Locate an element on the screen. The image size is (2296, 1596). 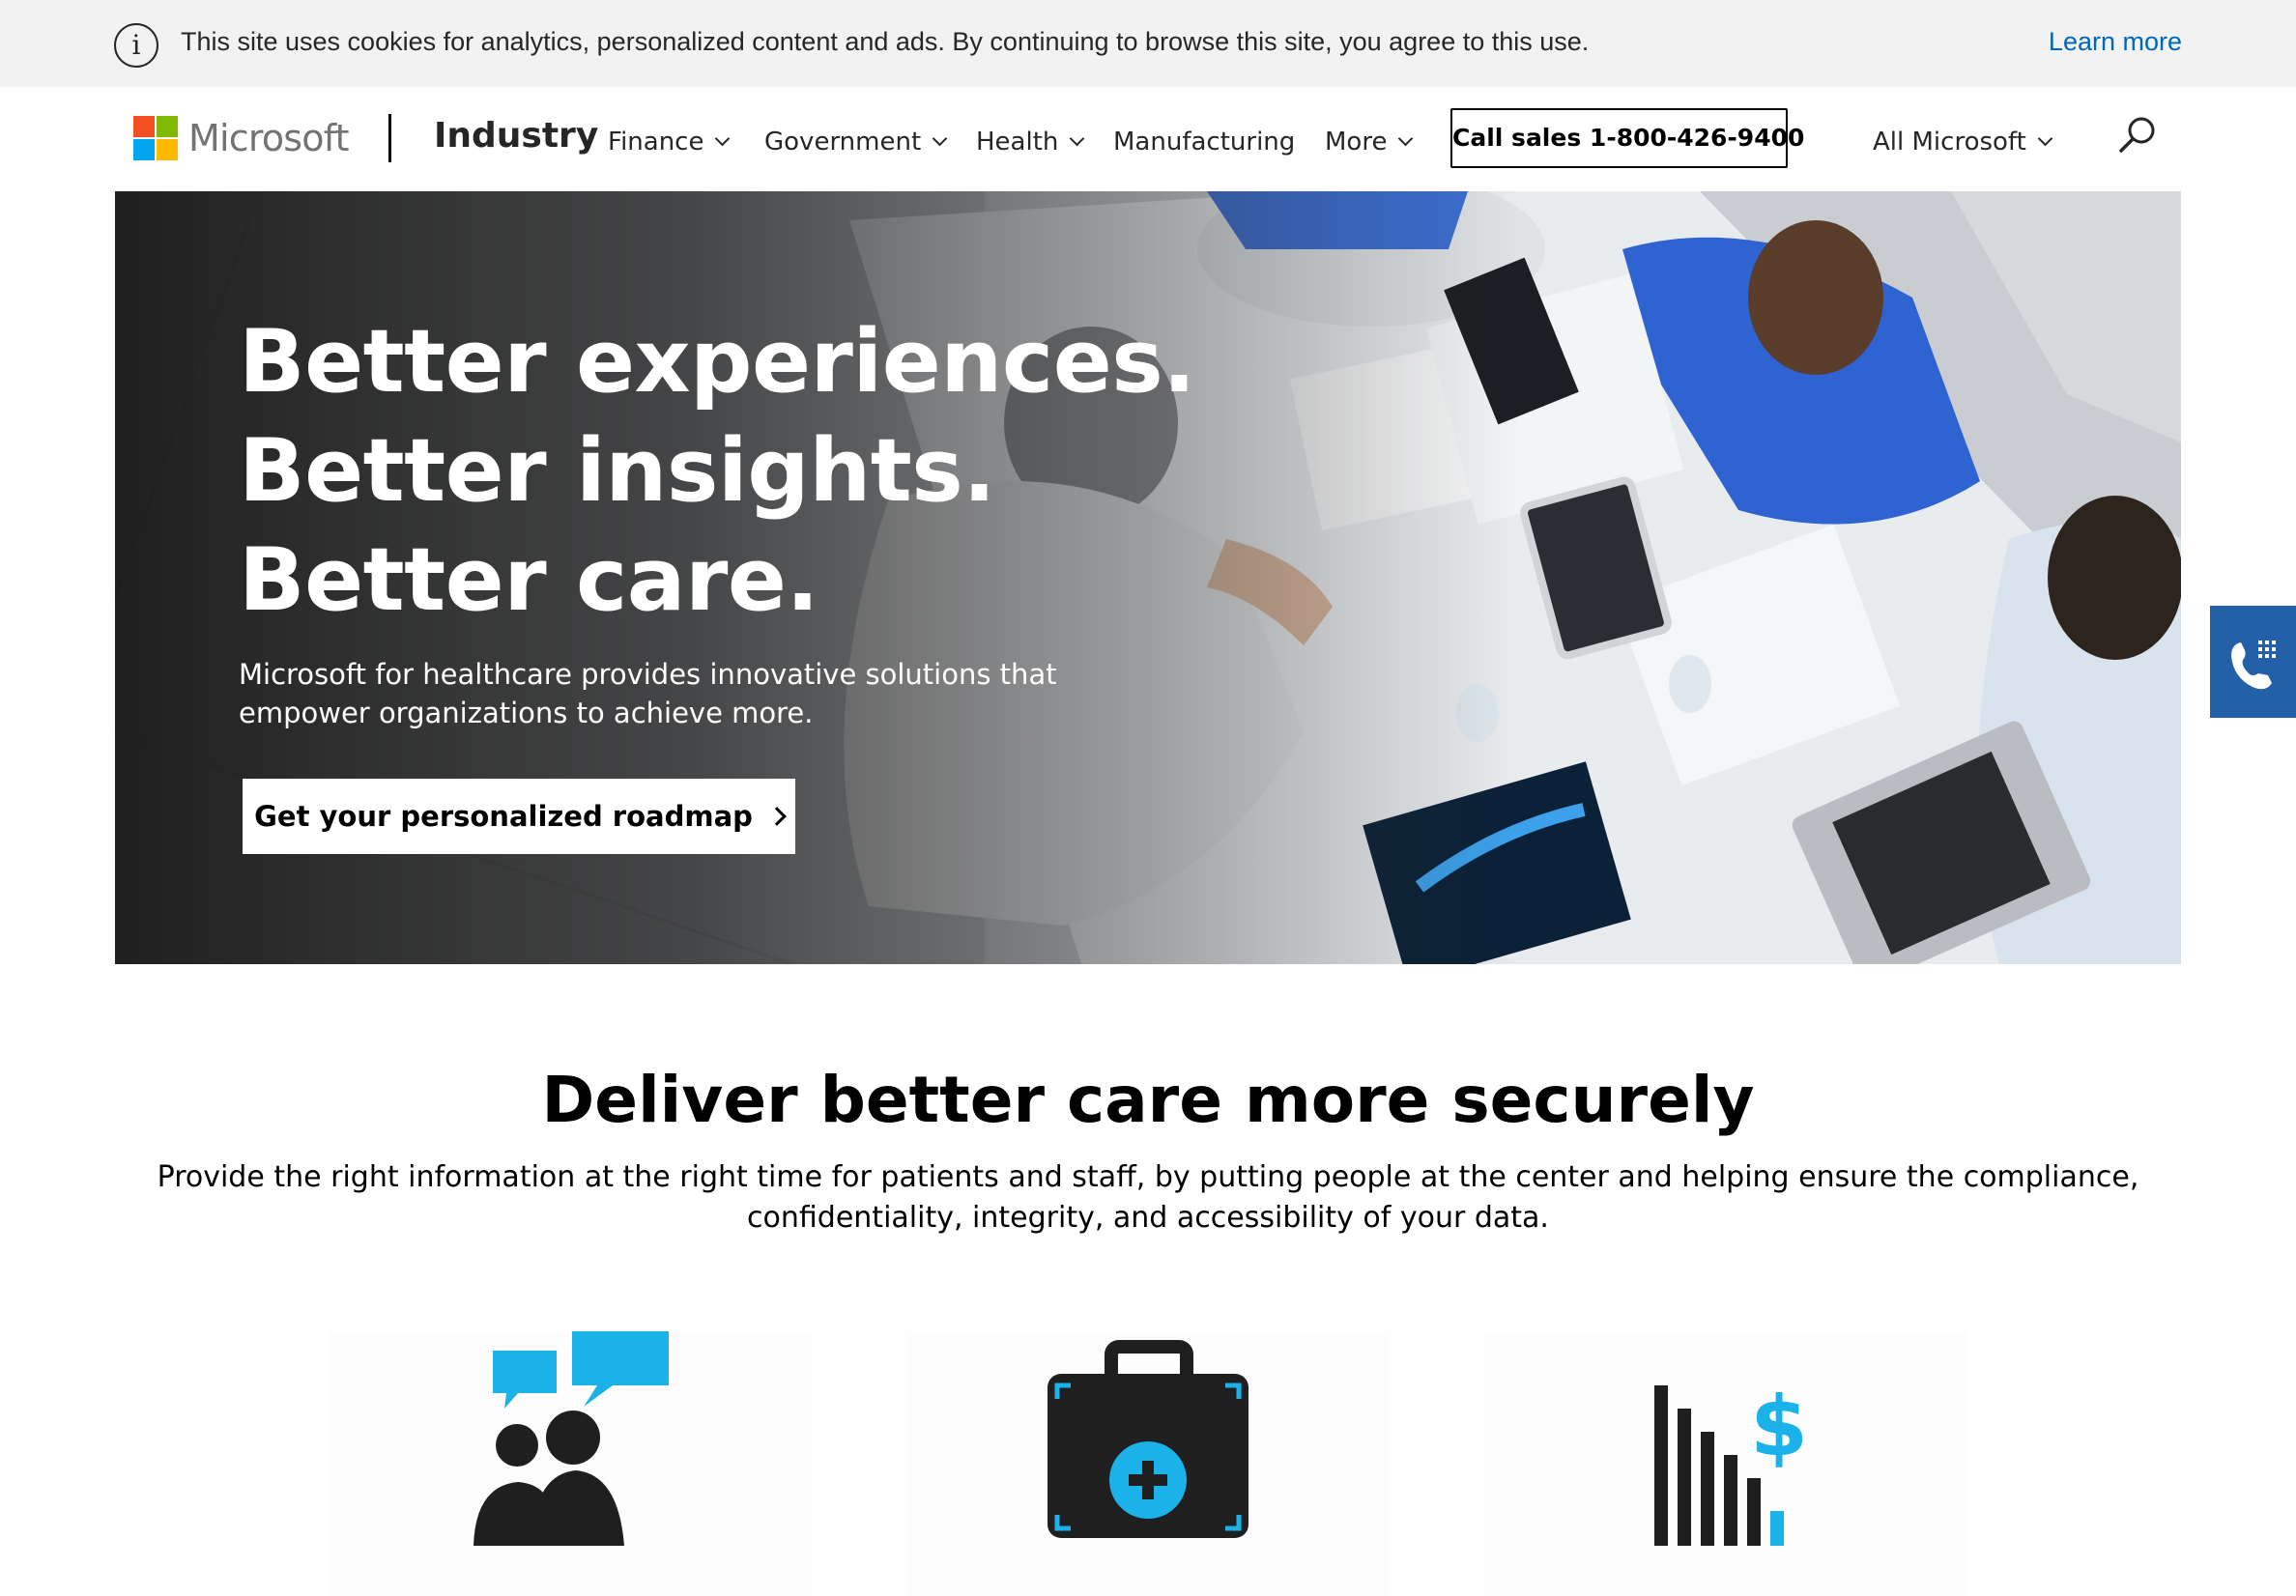
roadmap-button-label: Get your personalized roadmap is located at coordinates (503, 817).